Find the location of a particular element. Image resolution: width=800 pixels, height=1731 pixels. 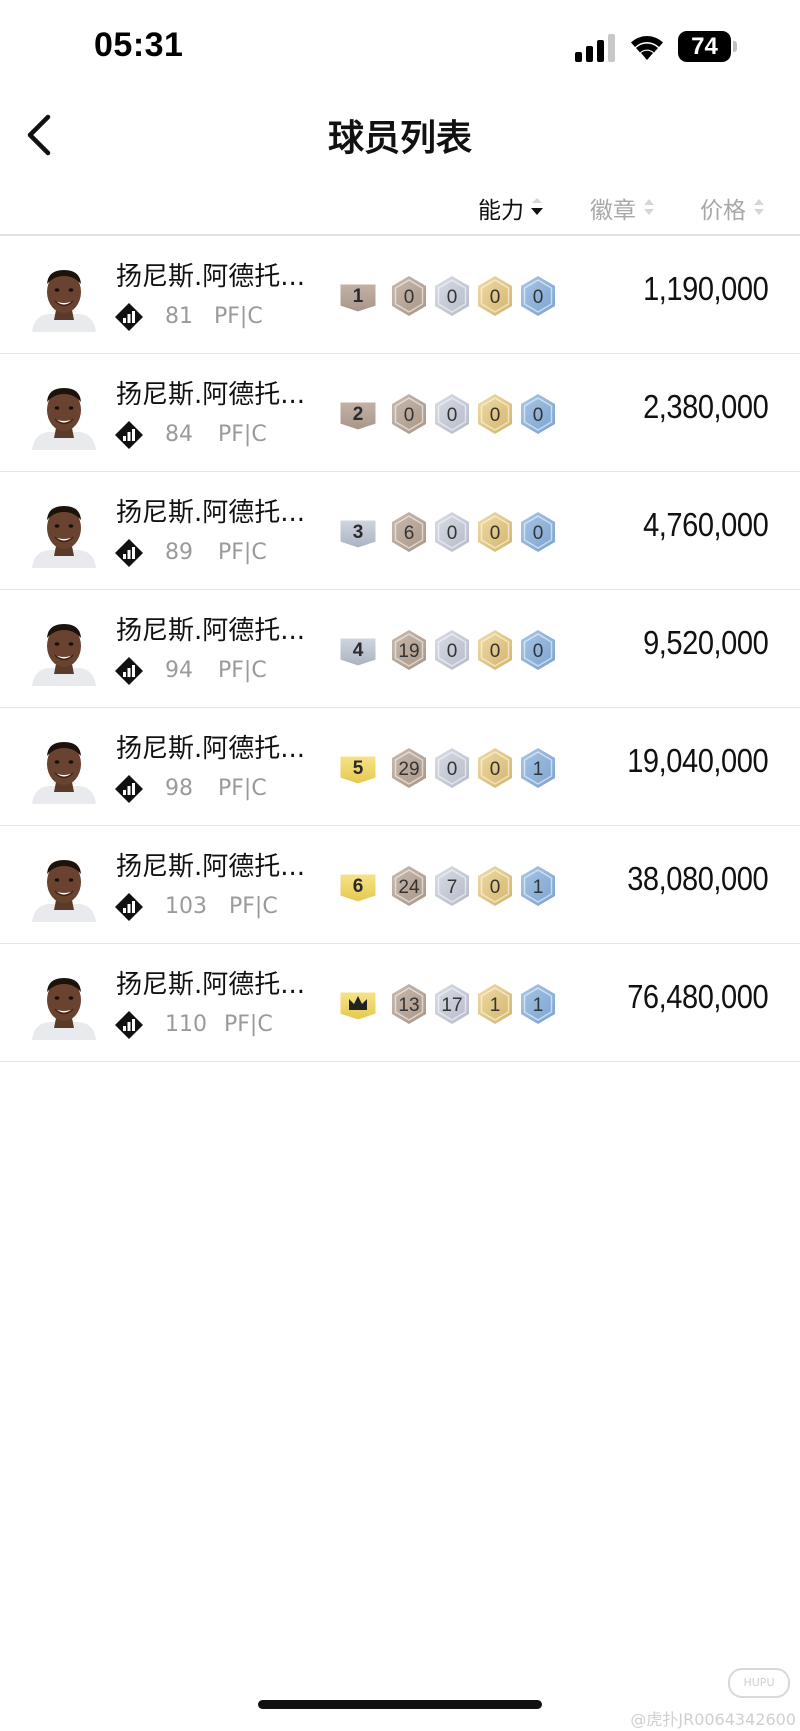

badge-group: 5 29 0 0 1 is located at coordinates (448, 769).